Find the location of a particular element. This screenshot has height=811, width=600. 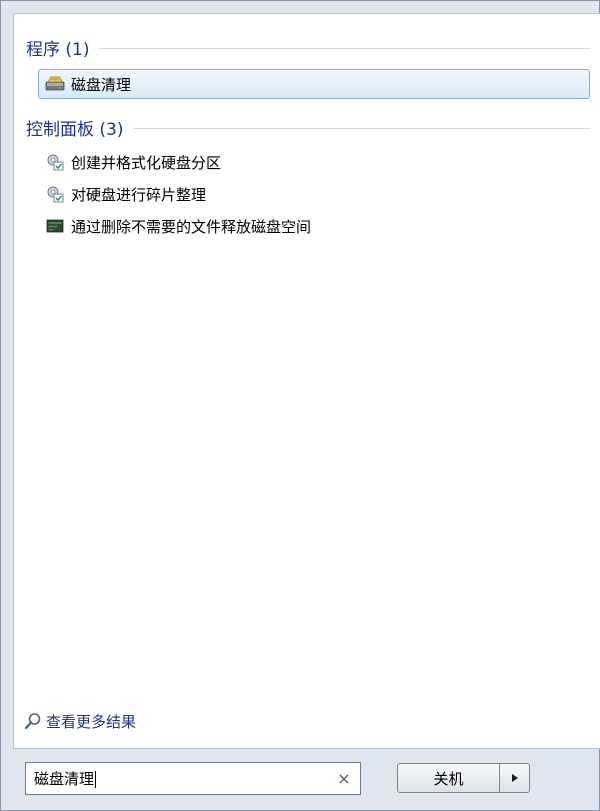

disk-cleanup-icon is located at coordinates (55, 84).